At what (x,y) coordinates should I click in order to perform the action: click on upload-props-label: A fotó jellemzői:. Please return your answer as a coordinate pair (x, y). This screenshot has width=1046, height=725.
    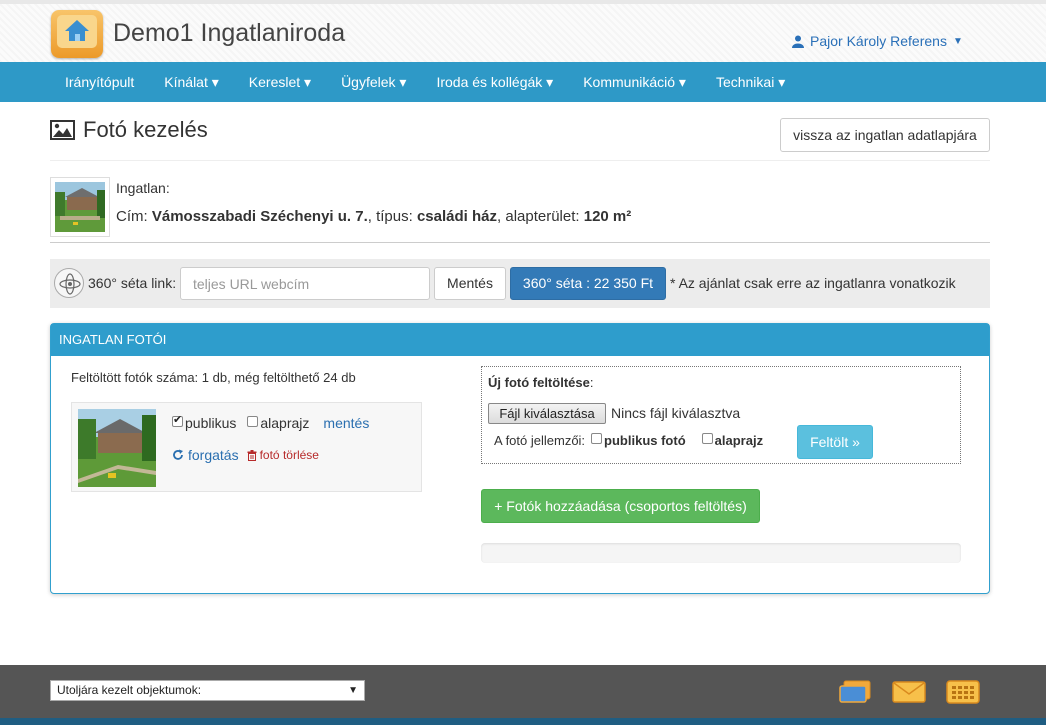
    Looking at the image, I should click on (540, 440).